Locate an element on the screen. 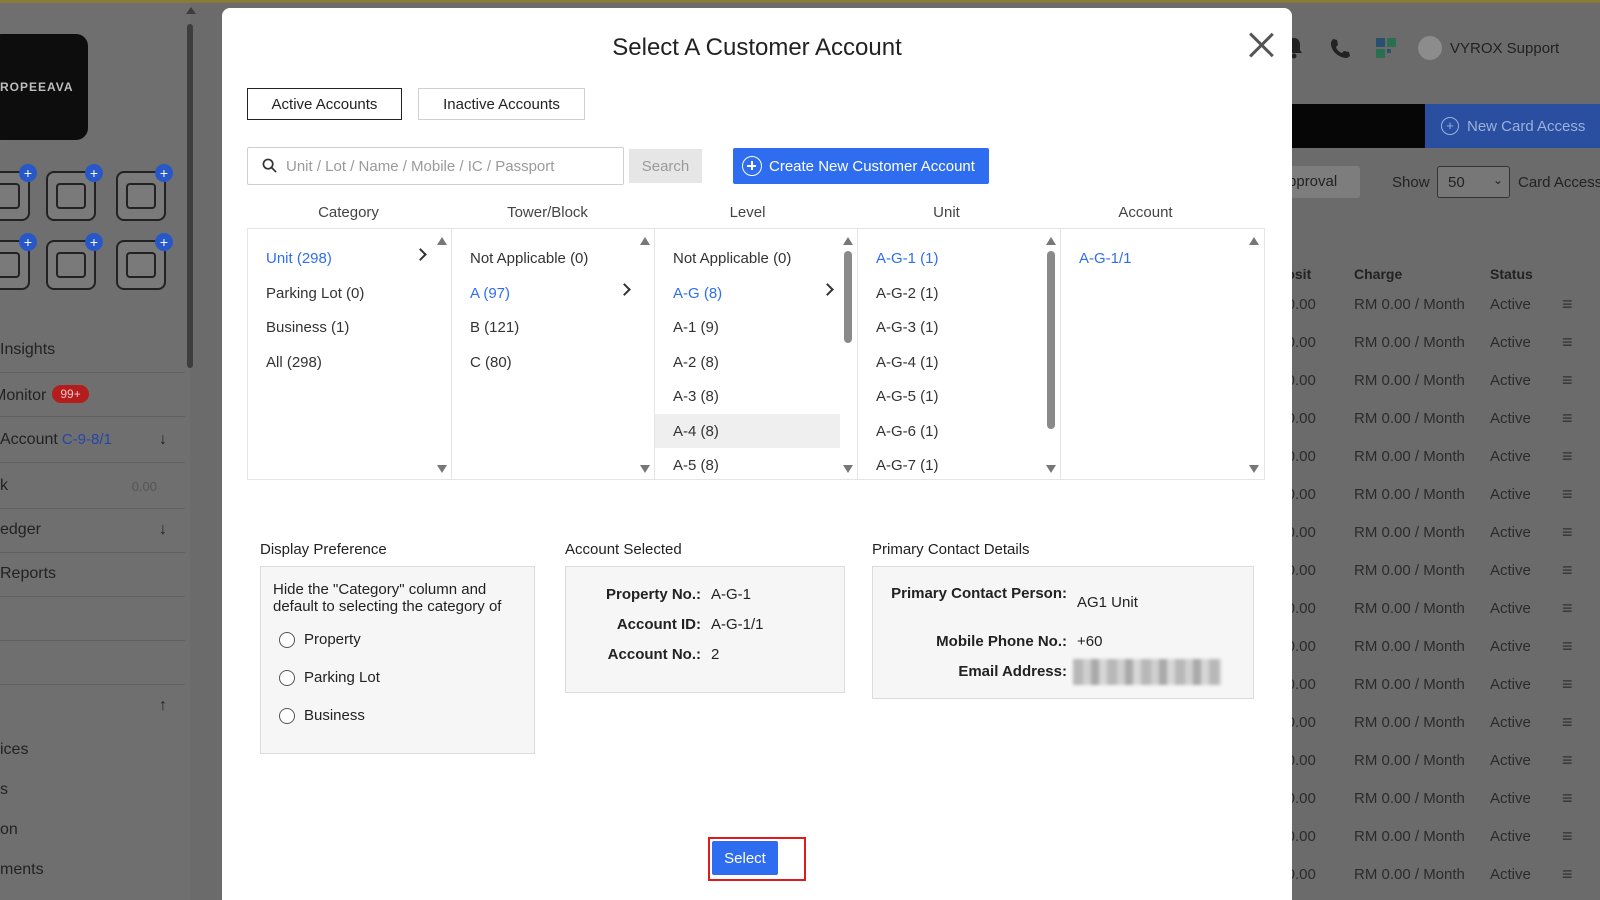 This screenshot has height=900, width=1600. cell-charge: RM 0.00 / Month is located at coordinates (1409, 494).